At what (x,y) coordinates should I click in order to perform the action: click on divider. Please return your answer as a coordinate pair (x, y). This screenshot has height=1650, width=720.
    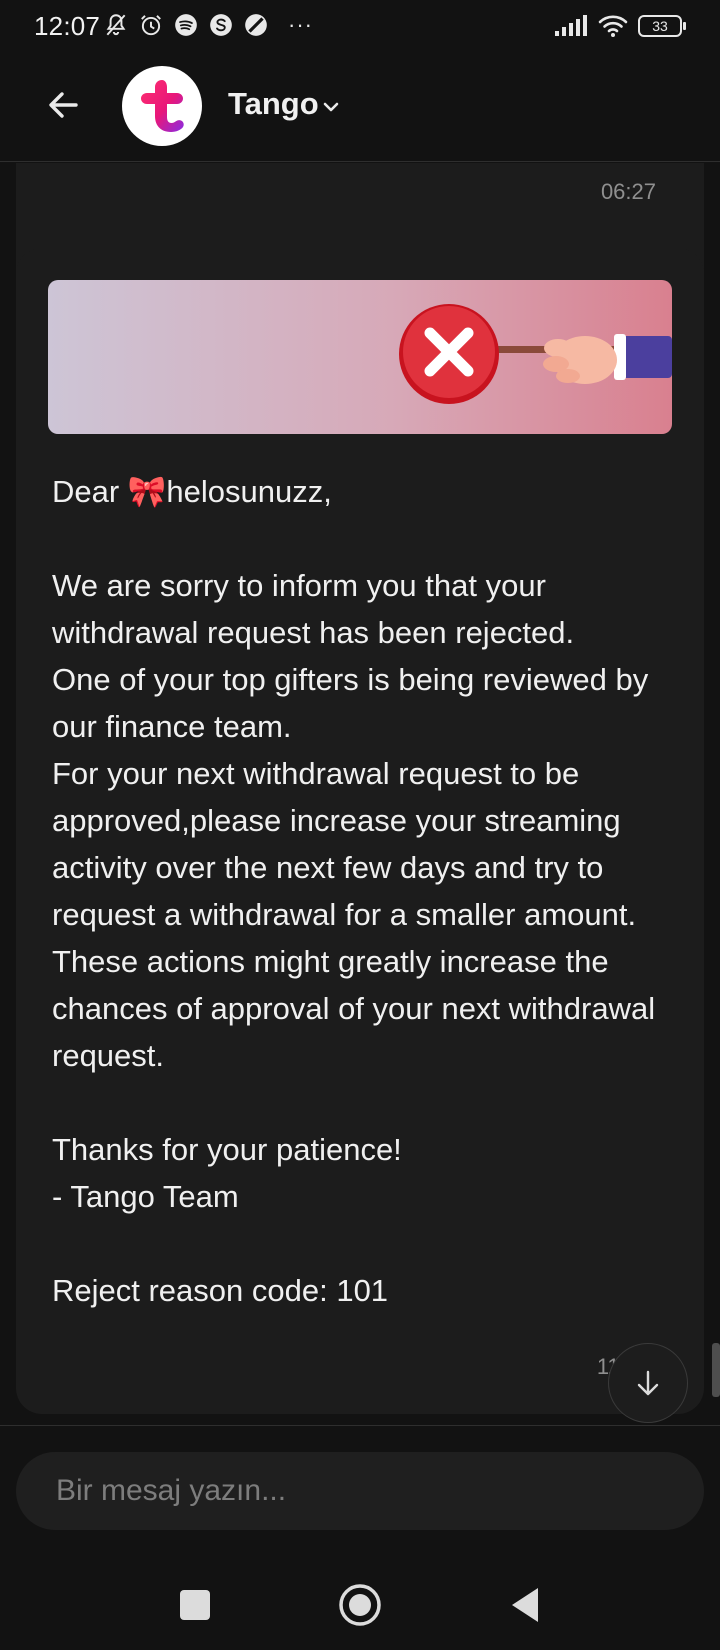
    Looking at the image, I should click on (360, 1425).